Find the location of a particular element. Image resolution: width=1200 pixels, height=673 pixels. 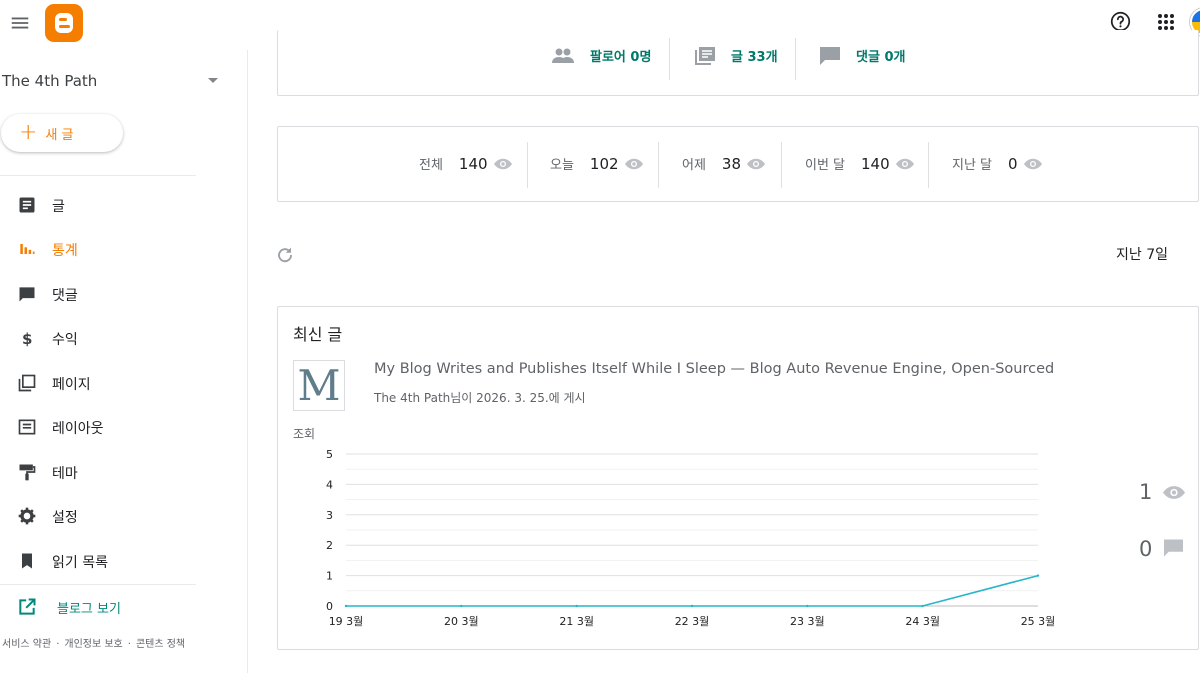

x-tick-label: 22 3월 is located at coordinates (692, 621).